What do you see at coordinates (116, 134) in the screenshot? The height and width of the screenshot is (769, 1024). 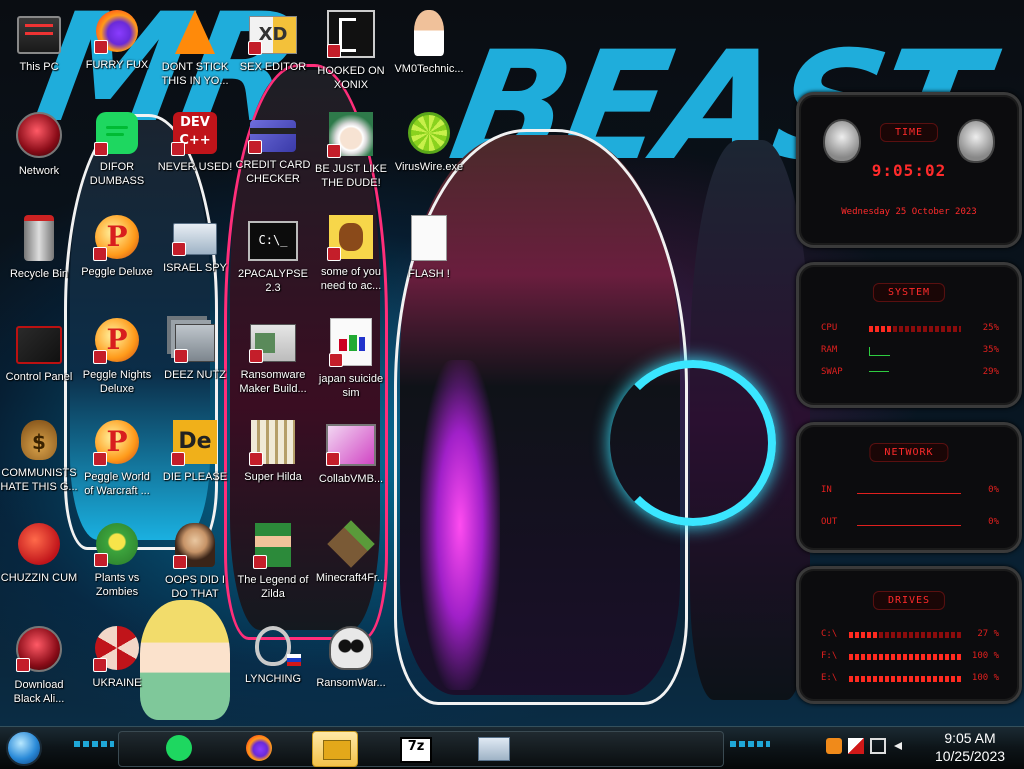 I see `chat-app-icon` at bounding box center [116, 134].